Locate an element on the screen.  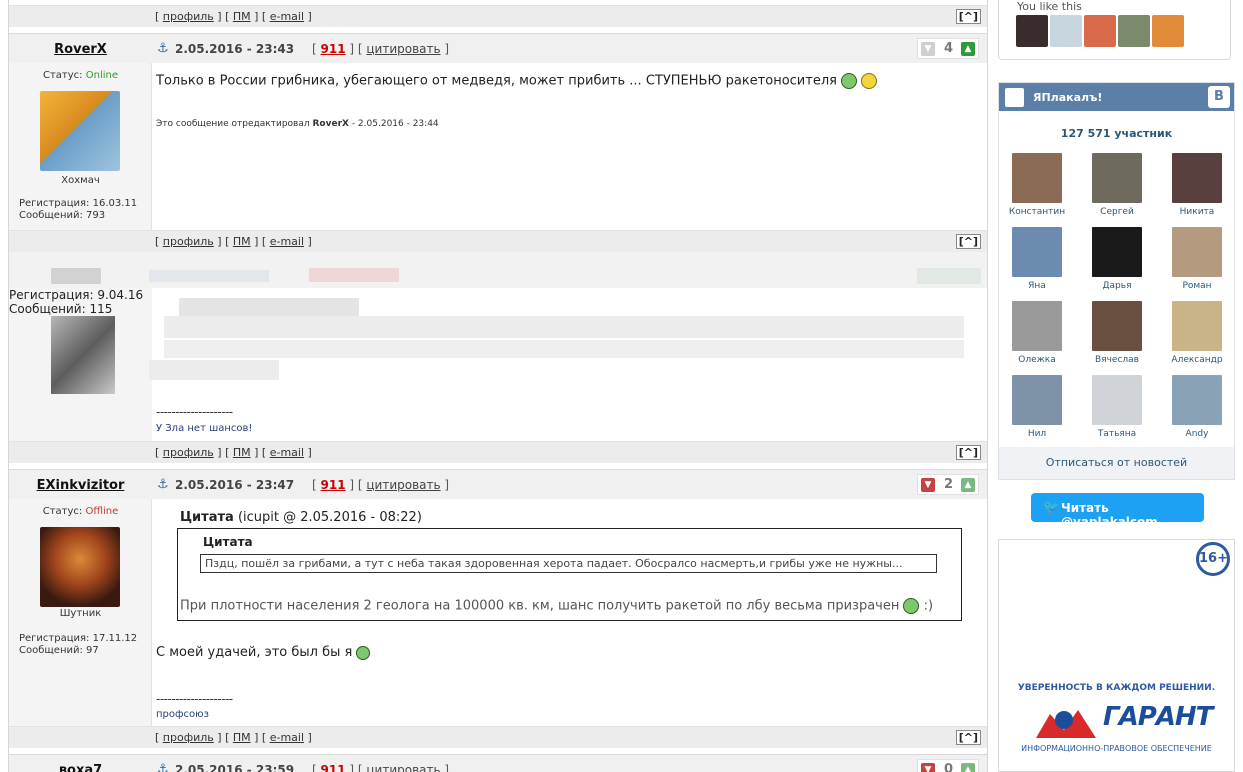
vk-member: Вячеслав is located at coordinates (1117, 333).